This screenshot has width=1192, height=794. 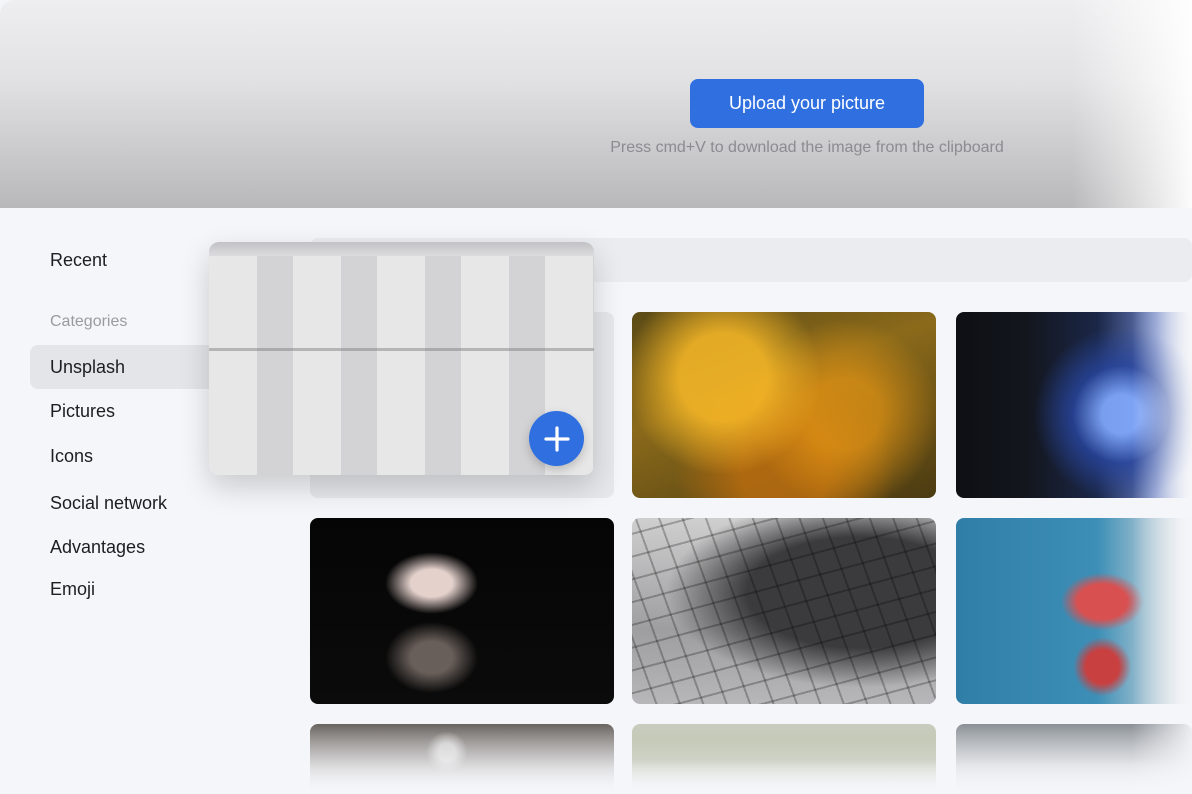 I want to click on plus-icon, so click(x=556, y=438).